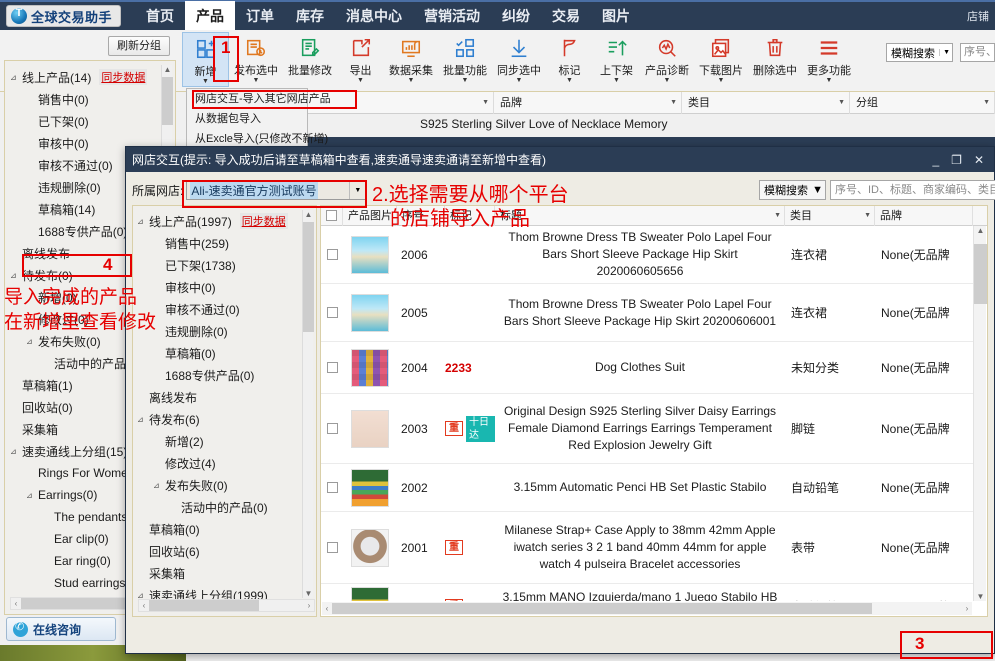 This screenshot has width=995, height=661. What do you see at coordinates (370, 215) in the screenshot?
I see `grid-column-header-1: 产品图片` at bounding box center [370, 215].